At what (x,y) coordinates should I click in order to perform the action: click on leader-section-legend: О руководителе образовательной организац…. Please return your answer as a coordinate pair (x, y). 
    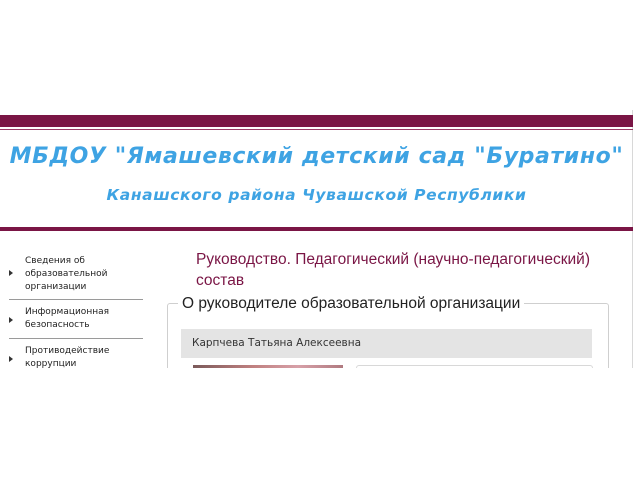
    Looking at the image, I should click on (351, 304).